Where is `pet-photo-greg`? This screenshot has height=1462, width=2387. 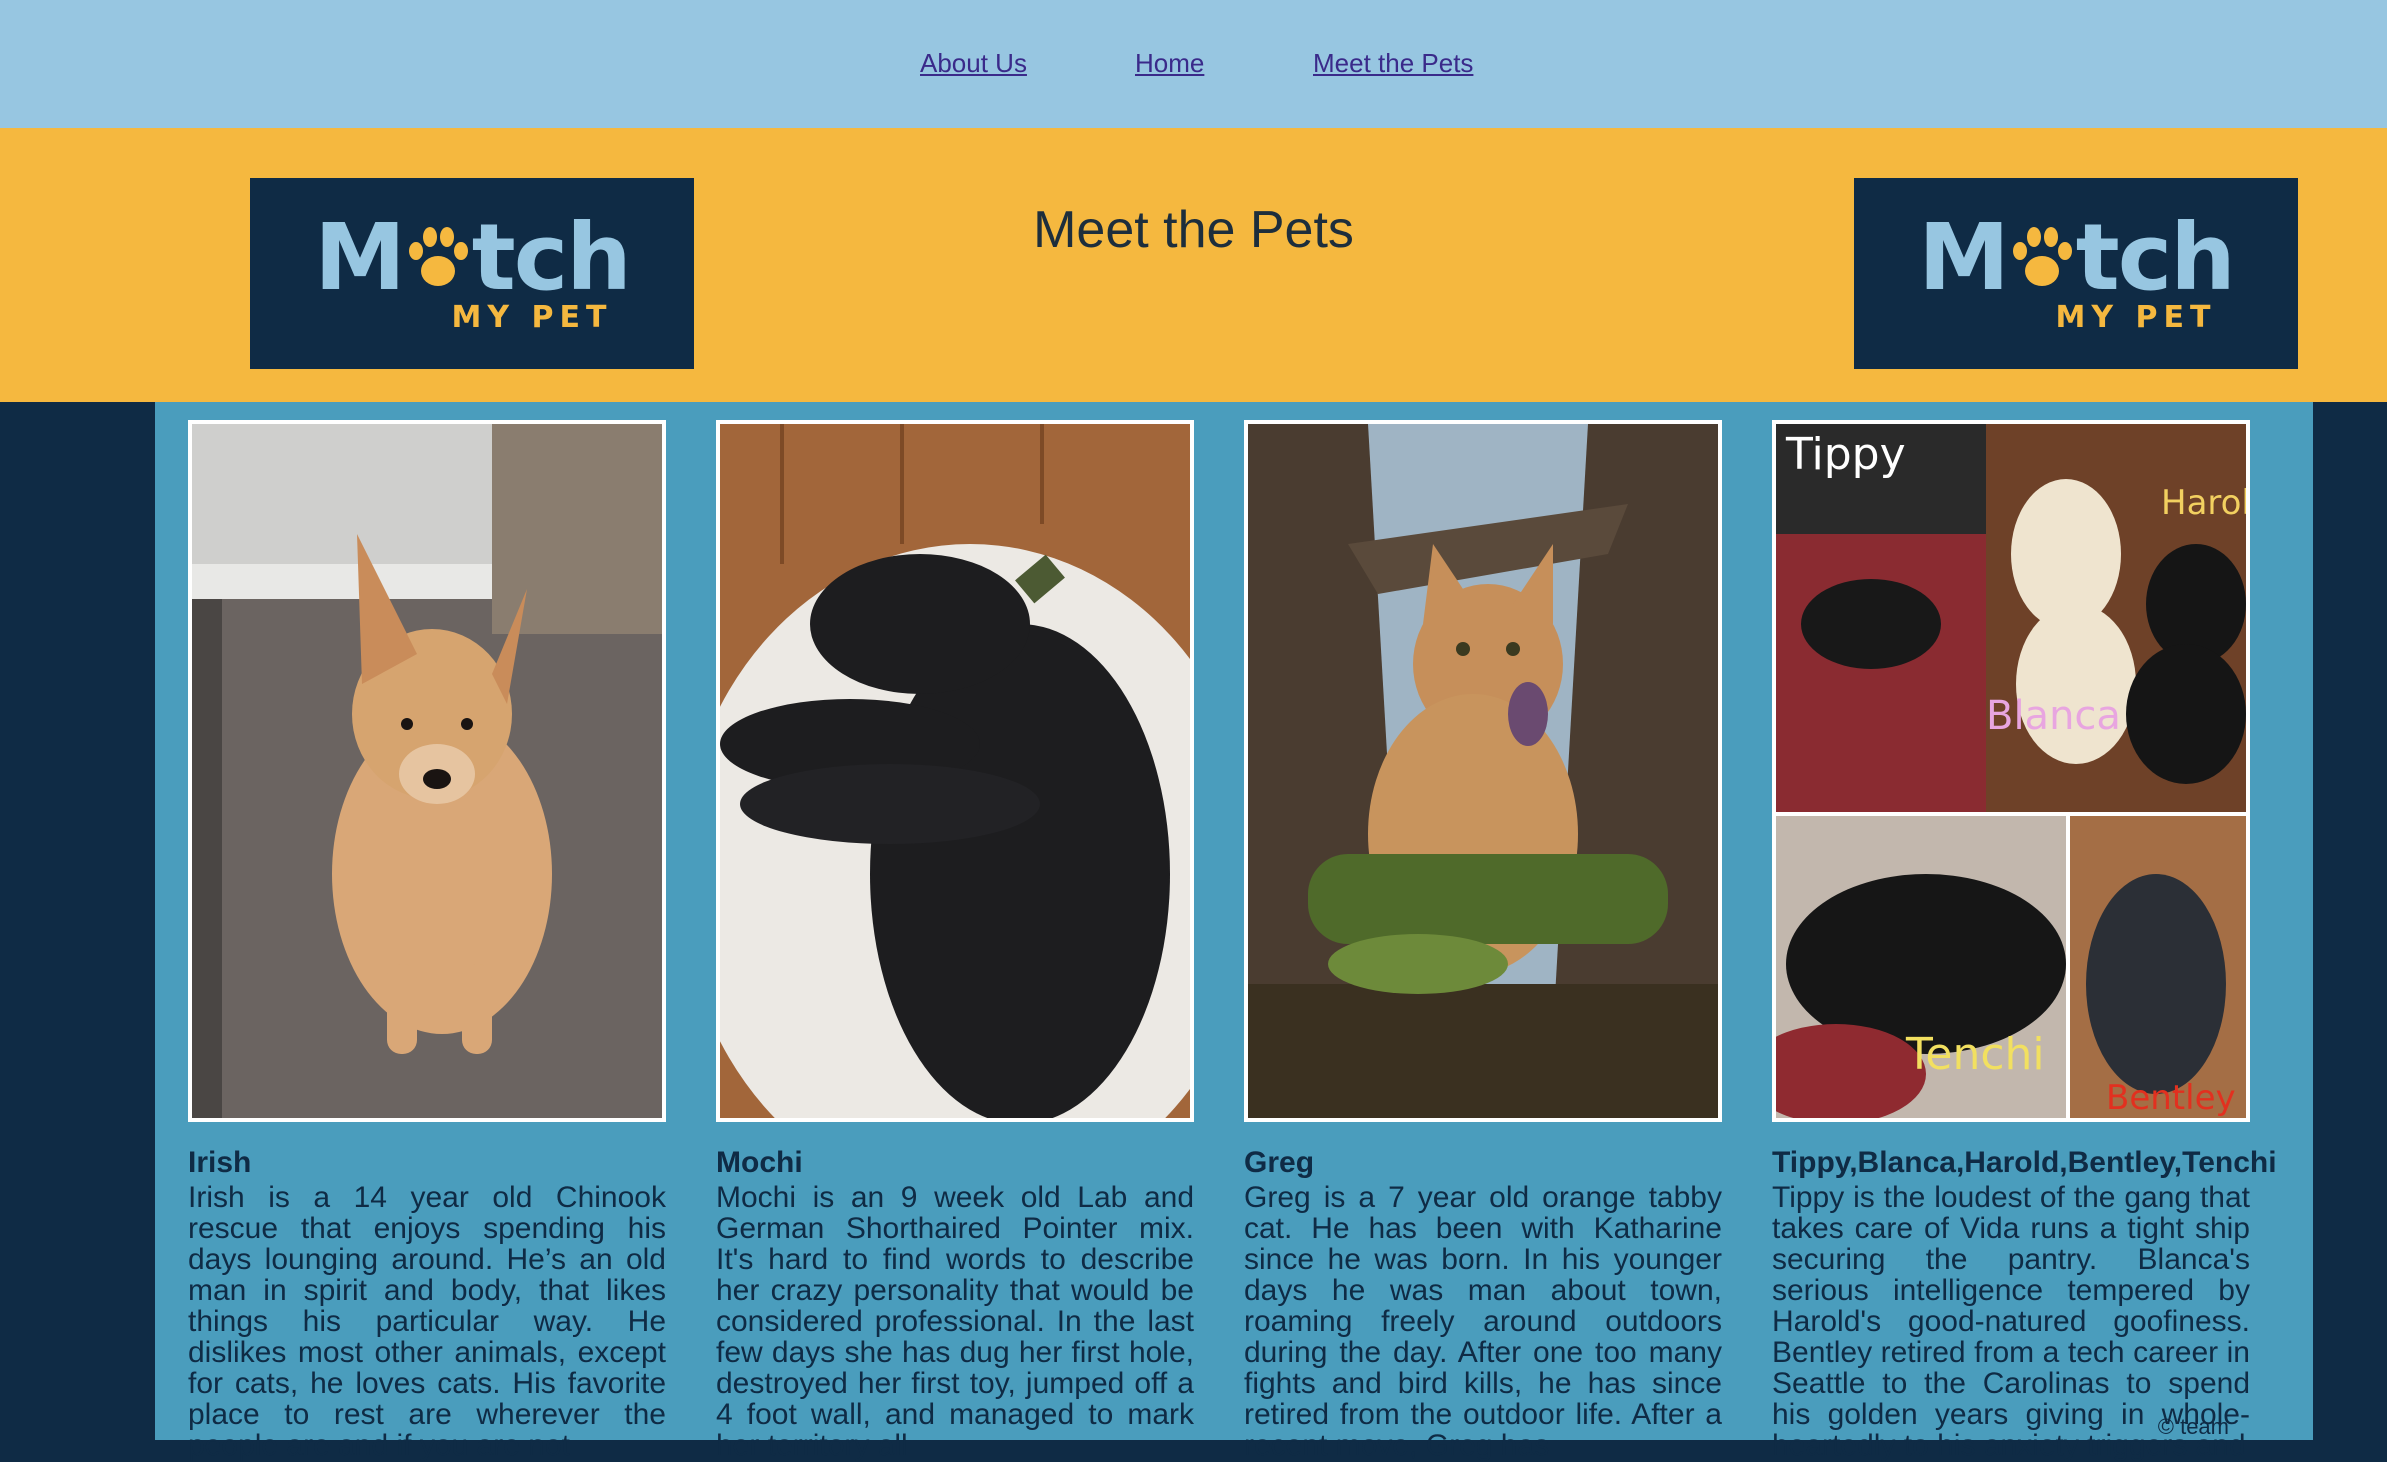 pet-photo-greg is located at coordinates (1483, 771).